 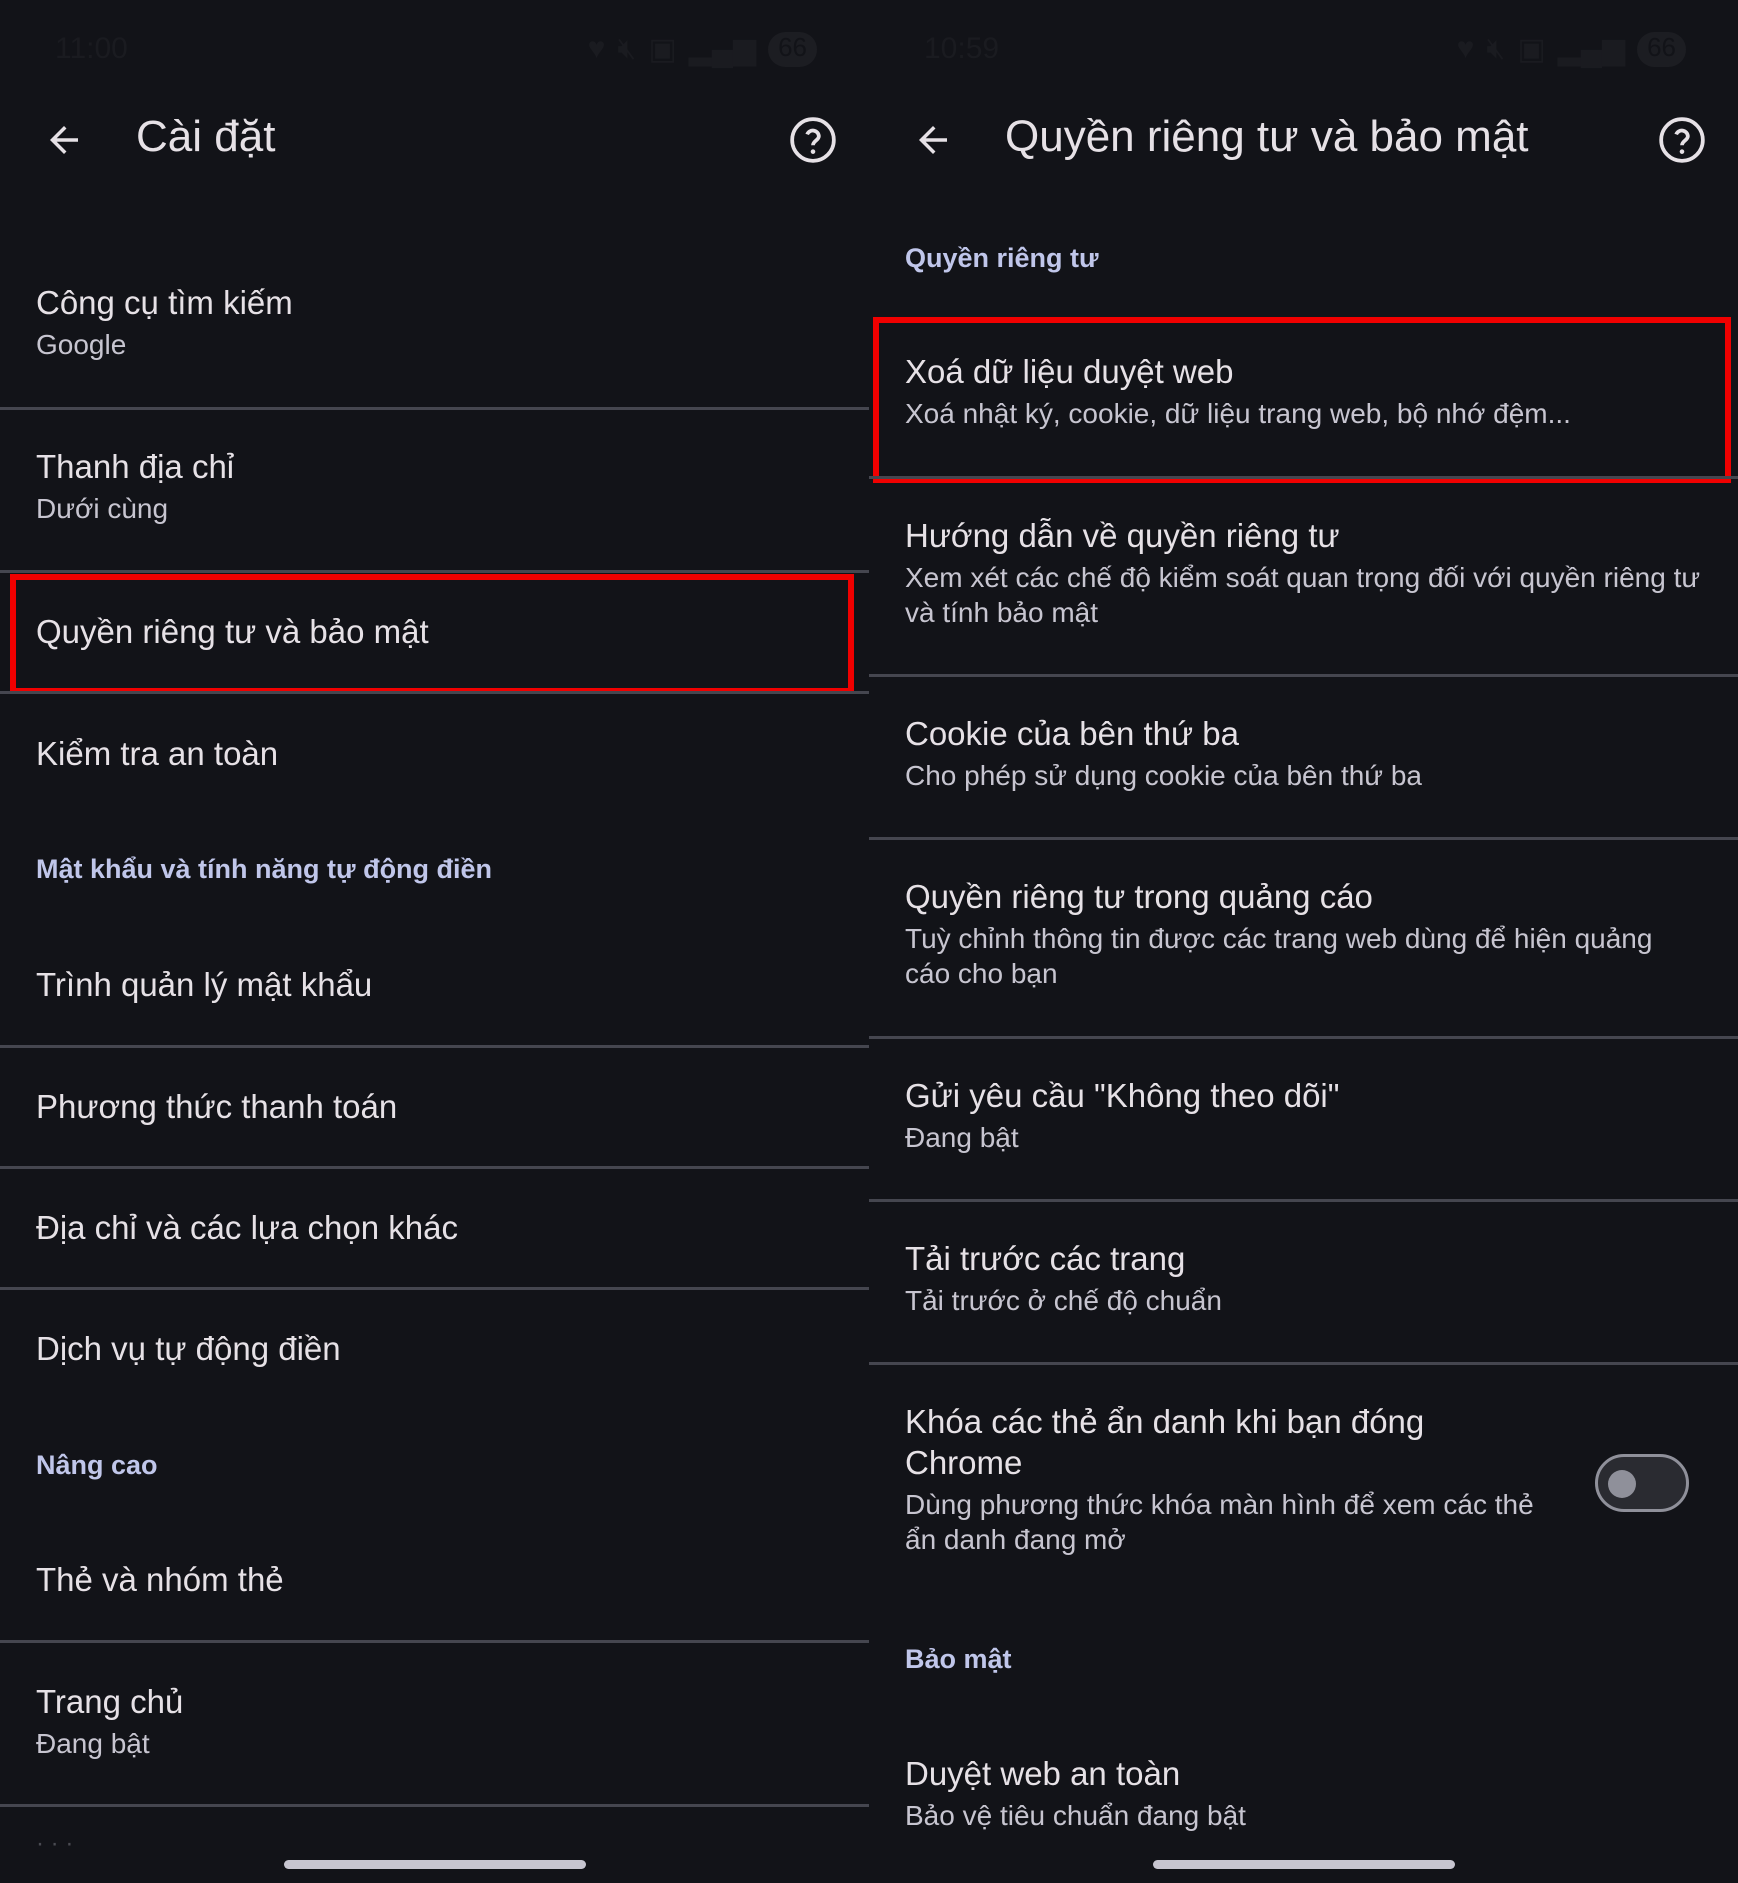 I want to click on item-title: Kiểm tra an toàn, so click(x=157, y=753).